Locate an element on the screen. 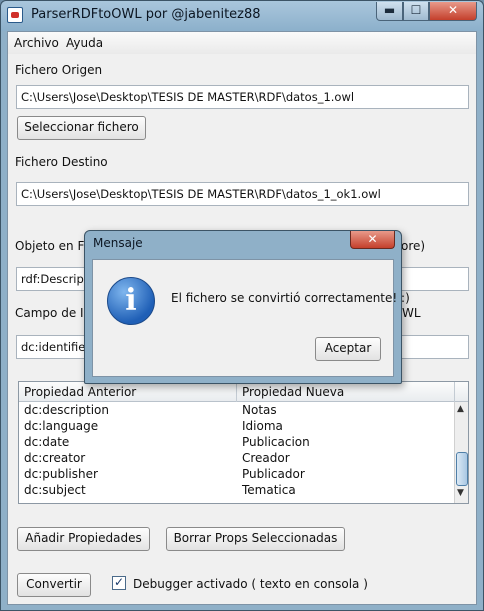 Image resolution: width=484 pixels, height=611 pixels. title-bar: ParserRDFtoOWL por @jabenitez88 ▬ ☐ ✕ is located at coordinates (242, 16).